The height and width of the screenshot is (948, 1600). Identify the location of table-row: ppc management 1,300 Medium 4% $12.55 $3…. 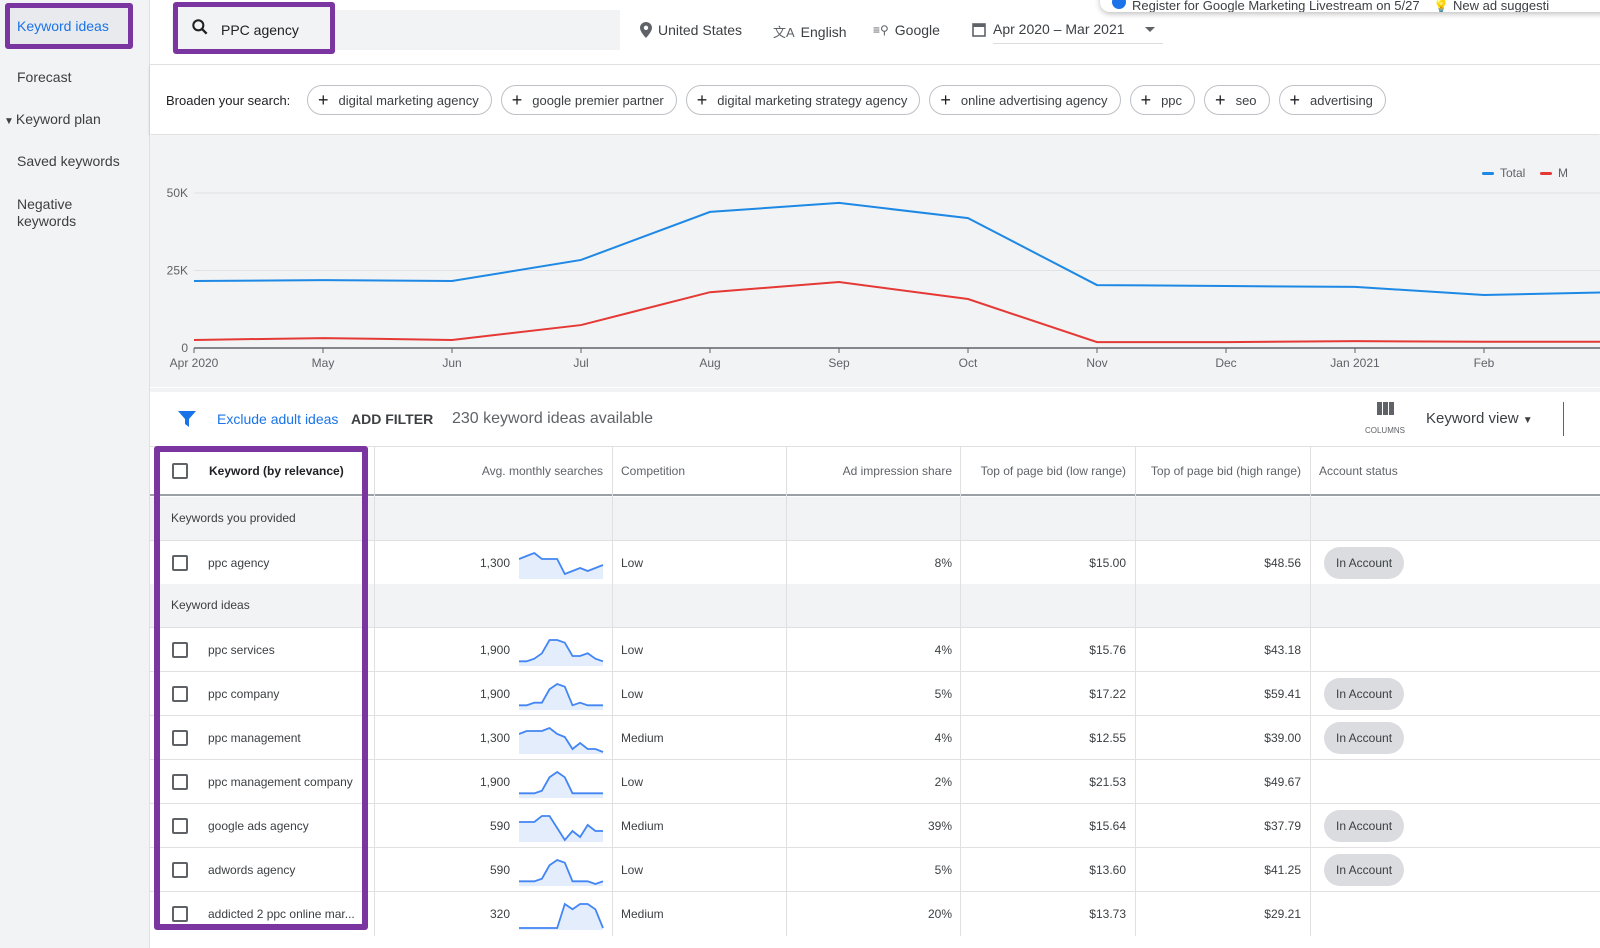
(875, 737).